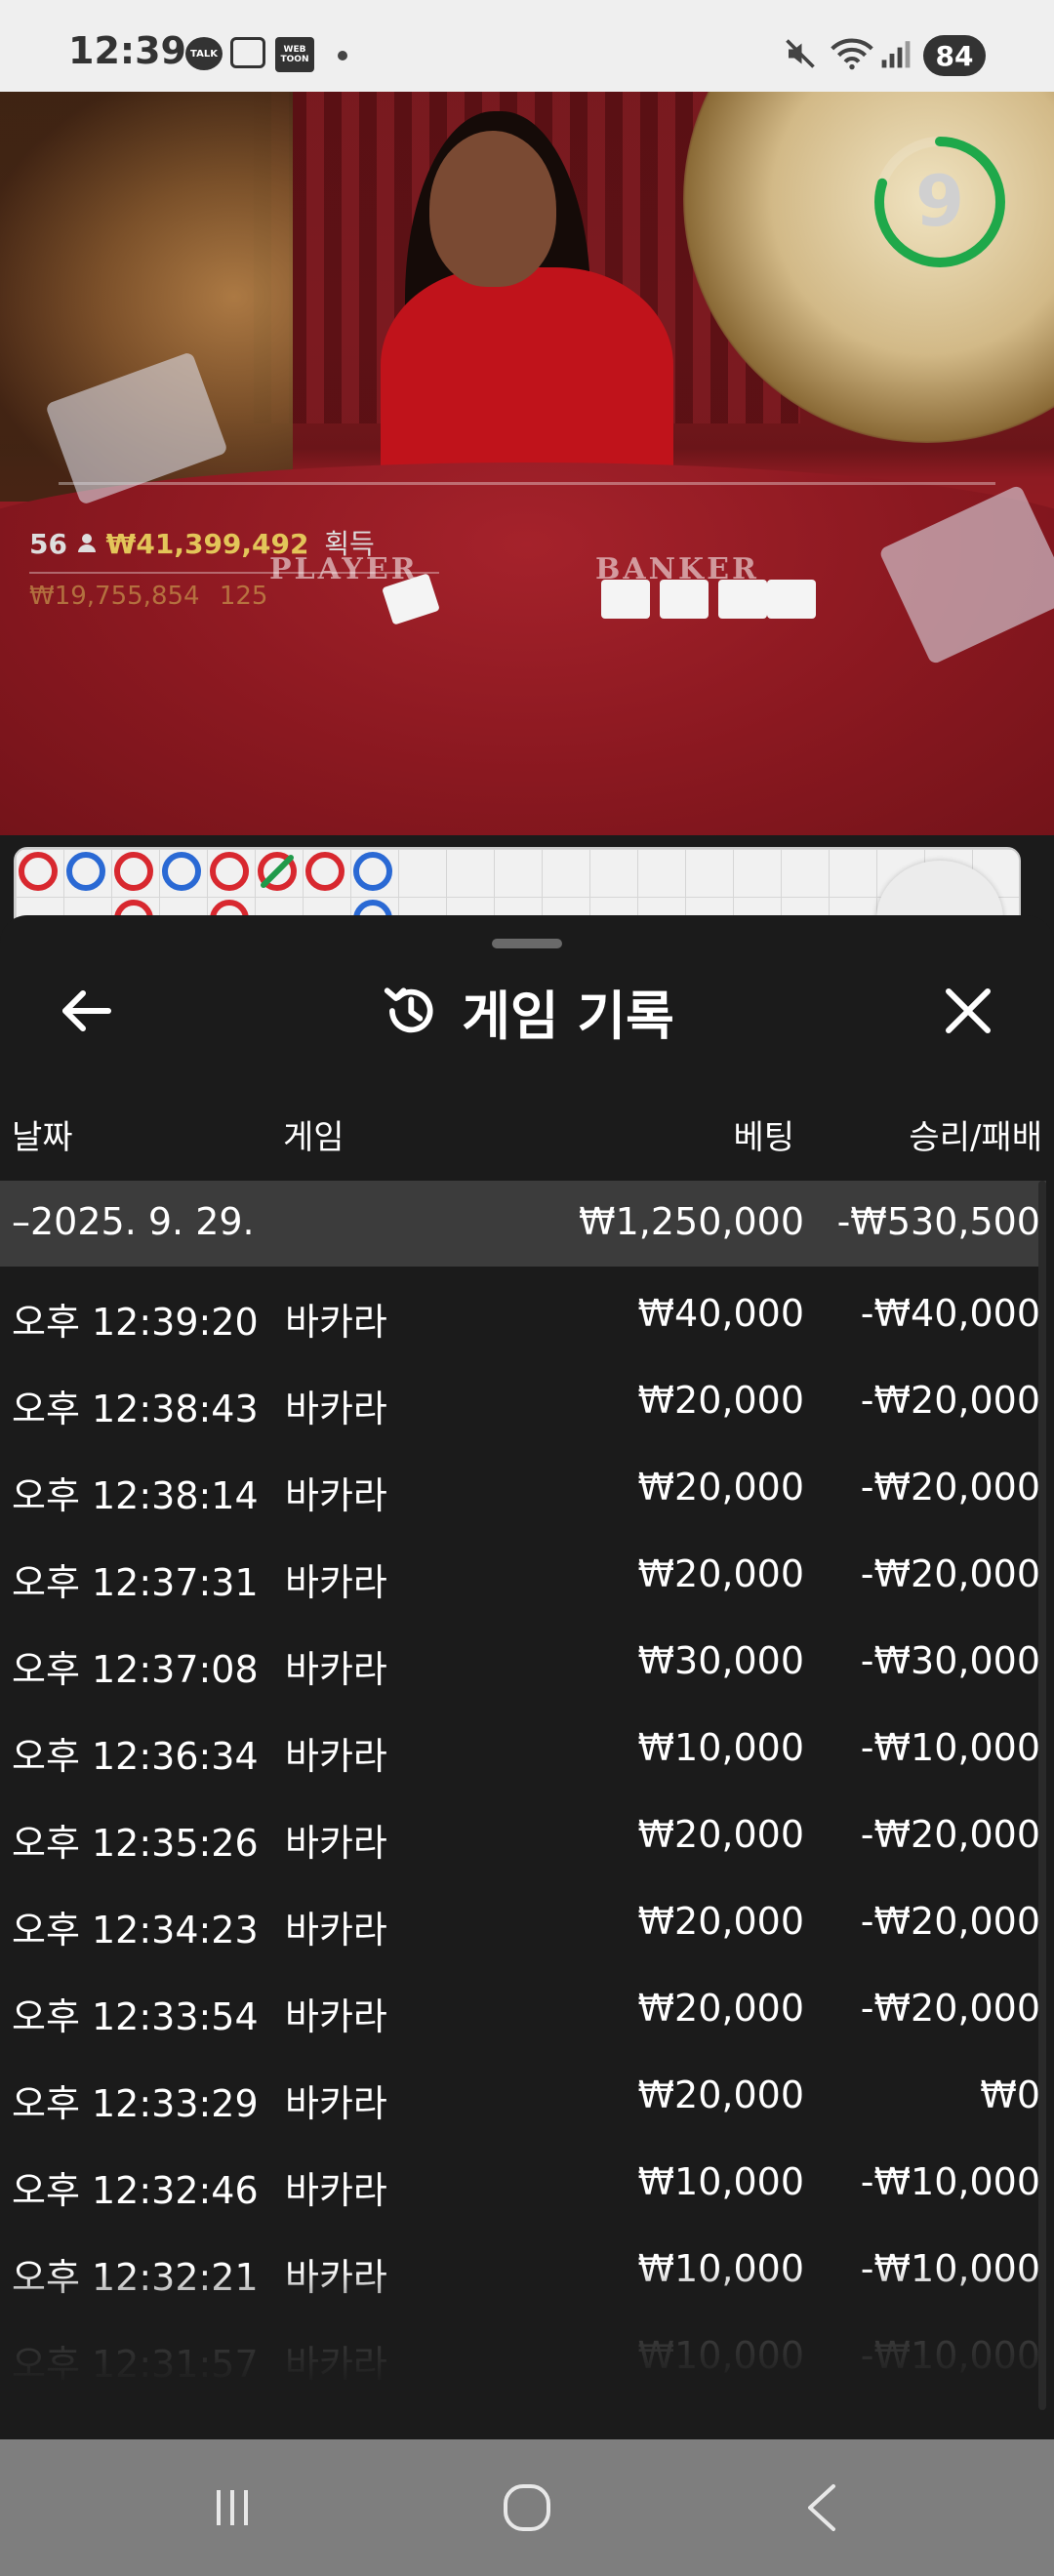  I want to click on home-button, so click(527, 2508).